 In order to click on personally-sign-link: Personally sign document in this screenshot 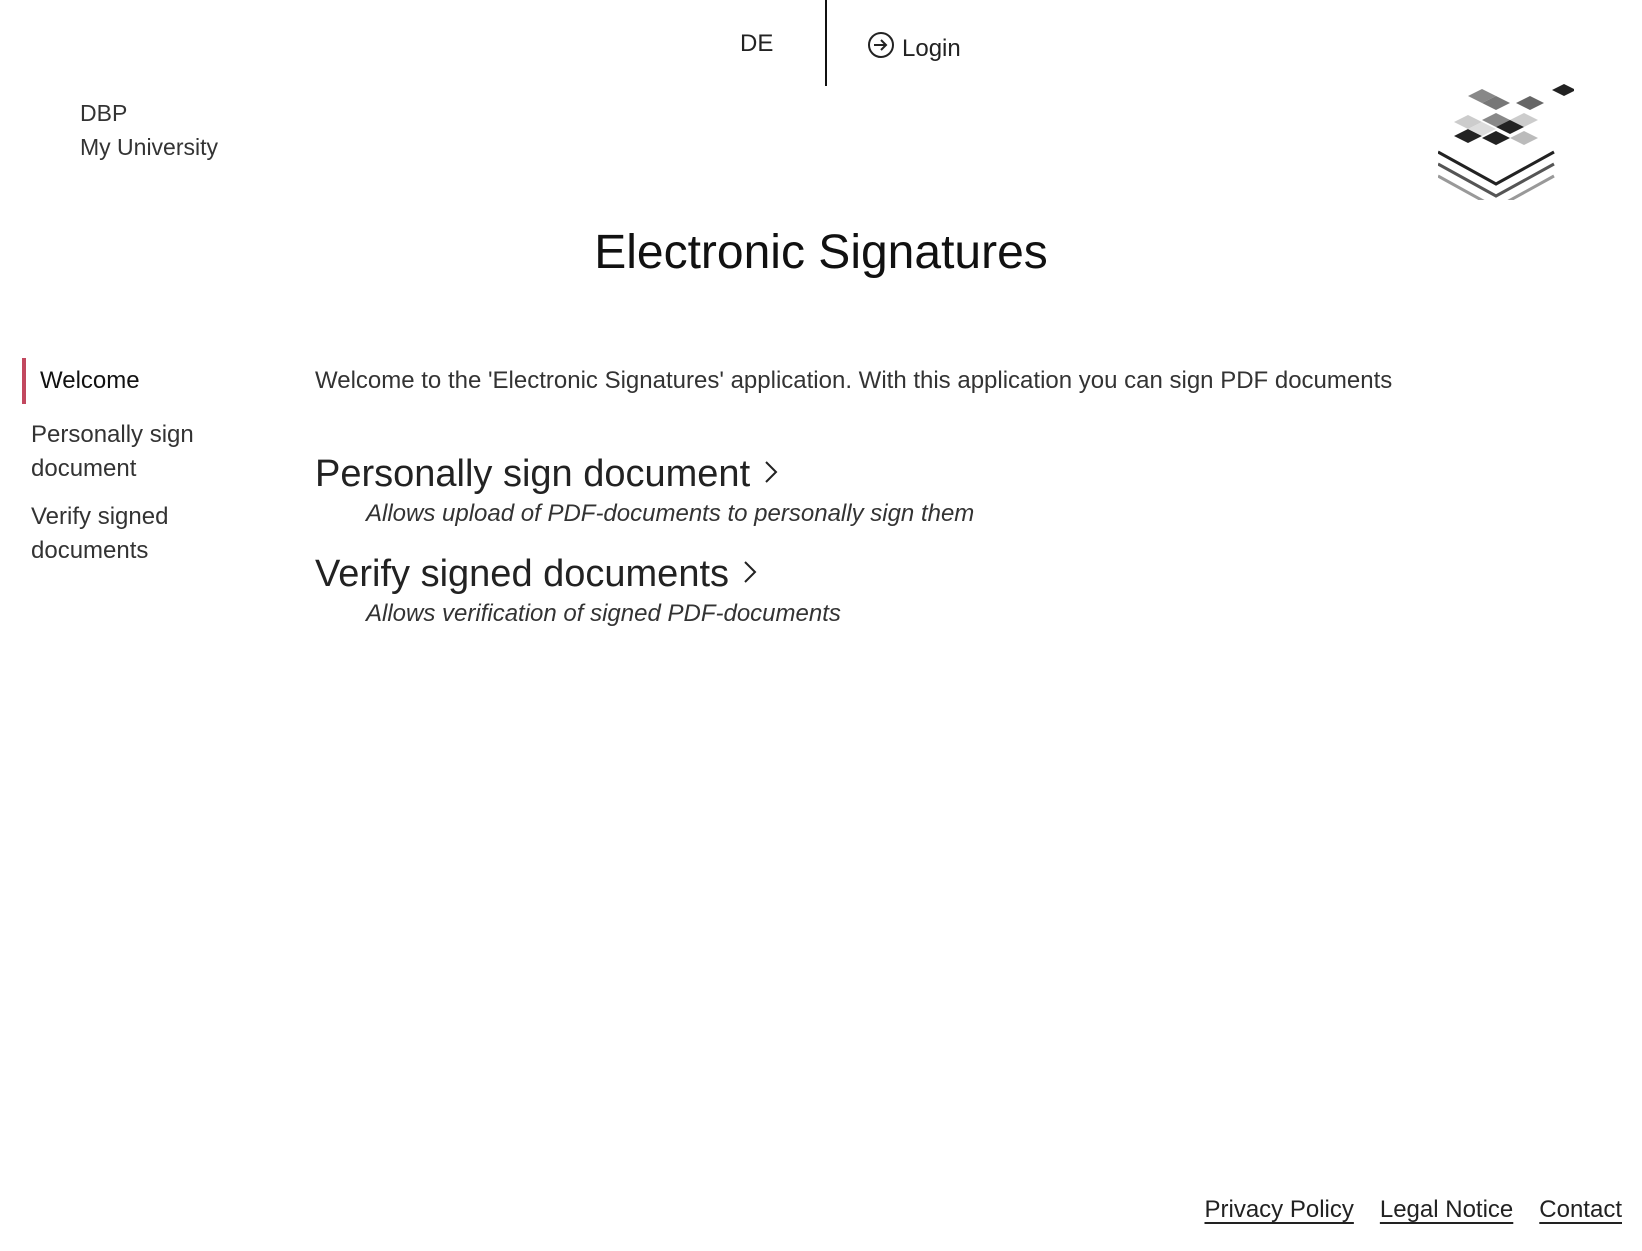, I will do `click(548, 474)`.